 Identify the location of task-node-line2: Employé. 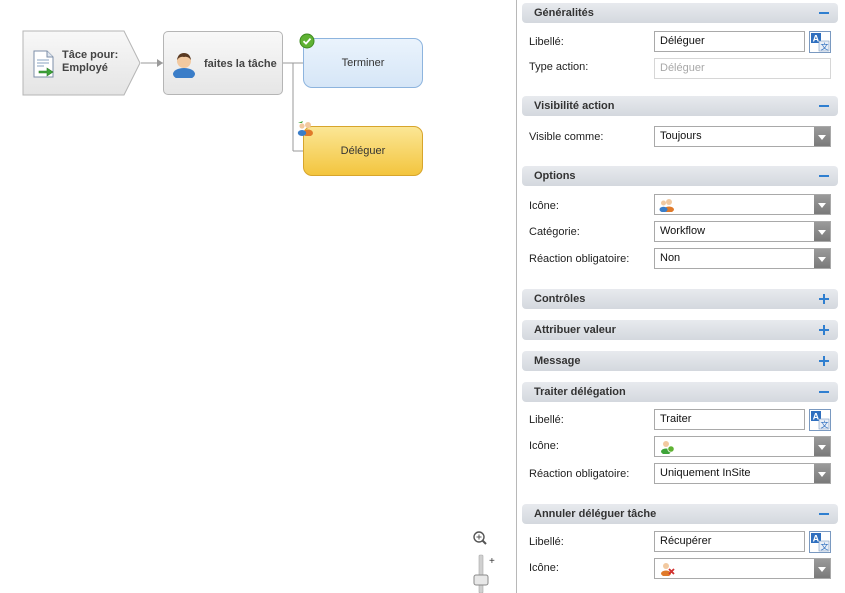
(85, 68).